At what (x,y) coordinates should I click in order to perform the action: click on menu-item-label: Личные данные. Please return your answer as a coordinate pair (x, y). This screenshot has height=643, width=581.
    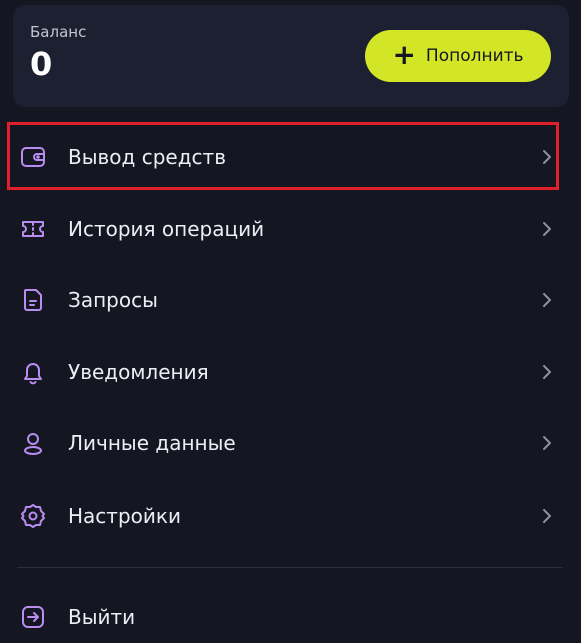
    Looking at the image, I should click on (152, 443).